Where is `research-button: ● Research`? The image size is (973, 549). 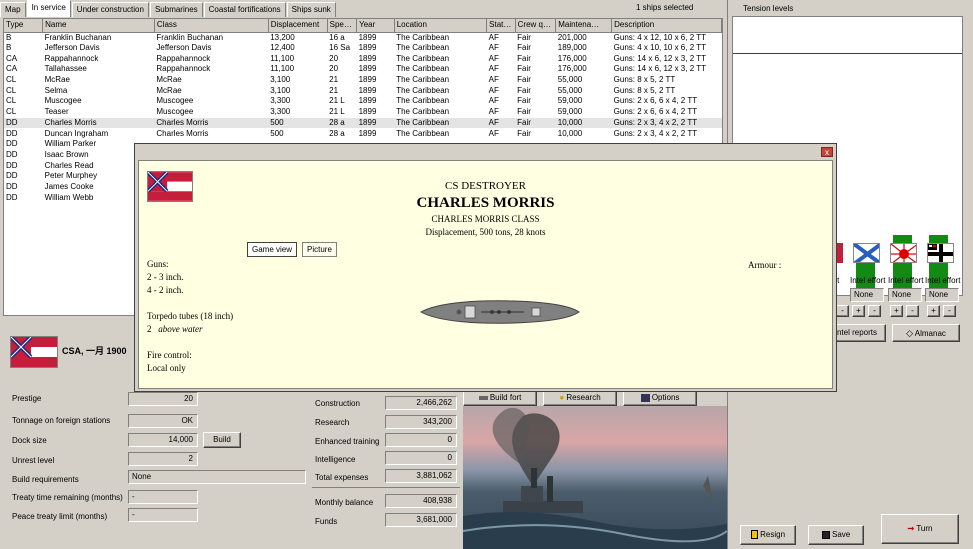 research-button: ● Research is located at coordinates (580, 398).